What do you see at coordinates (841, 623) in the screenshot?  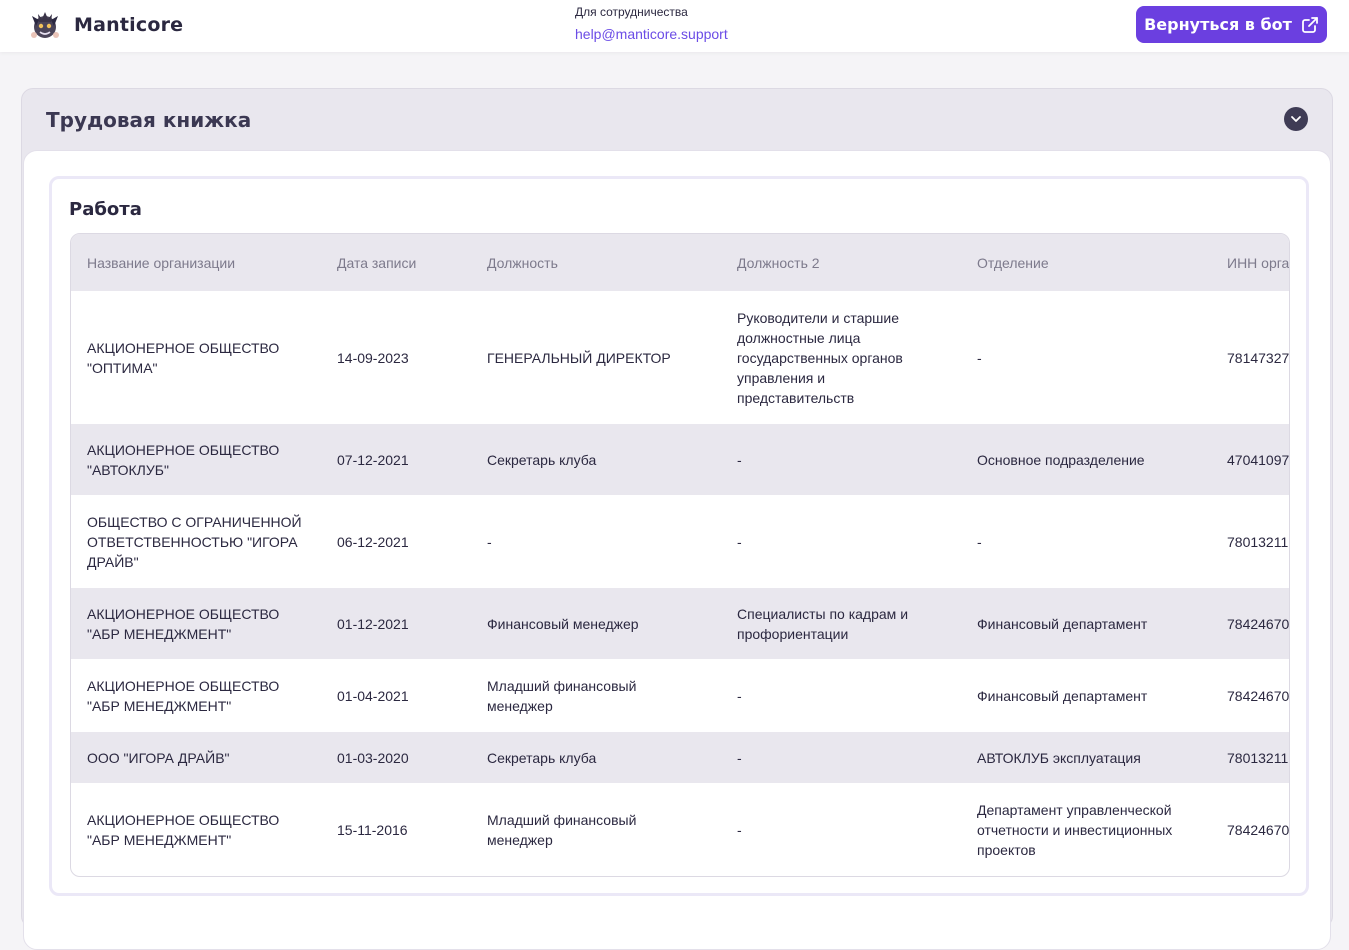 I see `cell-position-2: Специалисты по кадрам и профориентации` at bounding box center [841, 623].